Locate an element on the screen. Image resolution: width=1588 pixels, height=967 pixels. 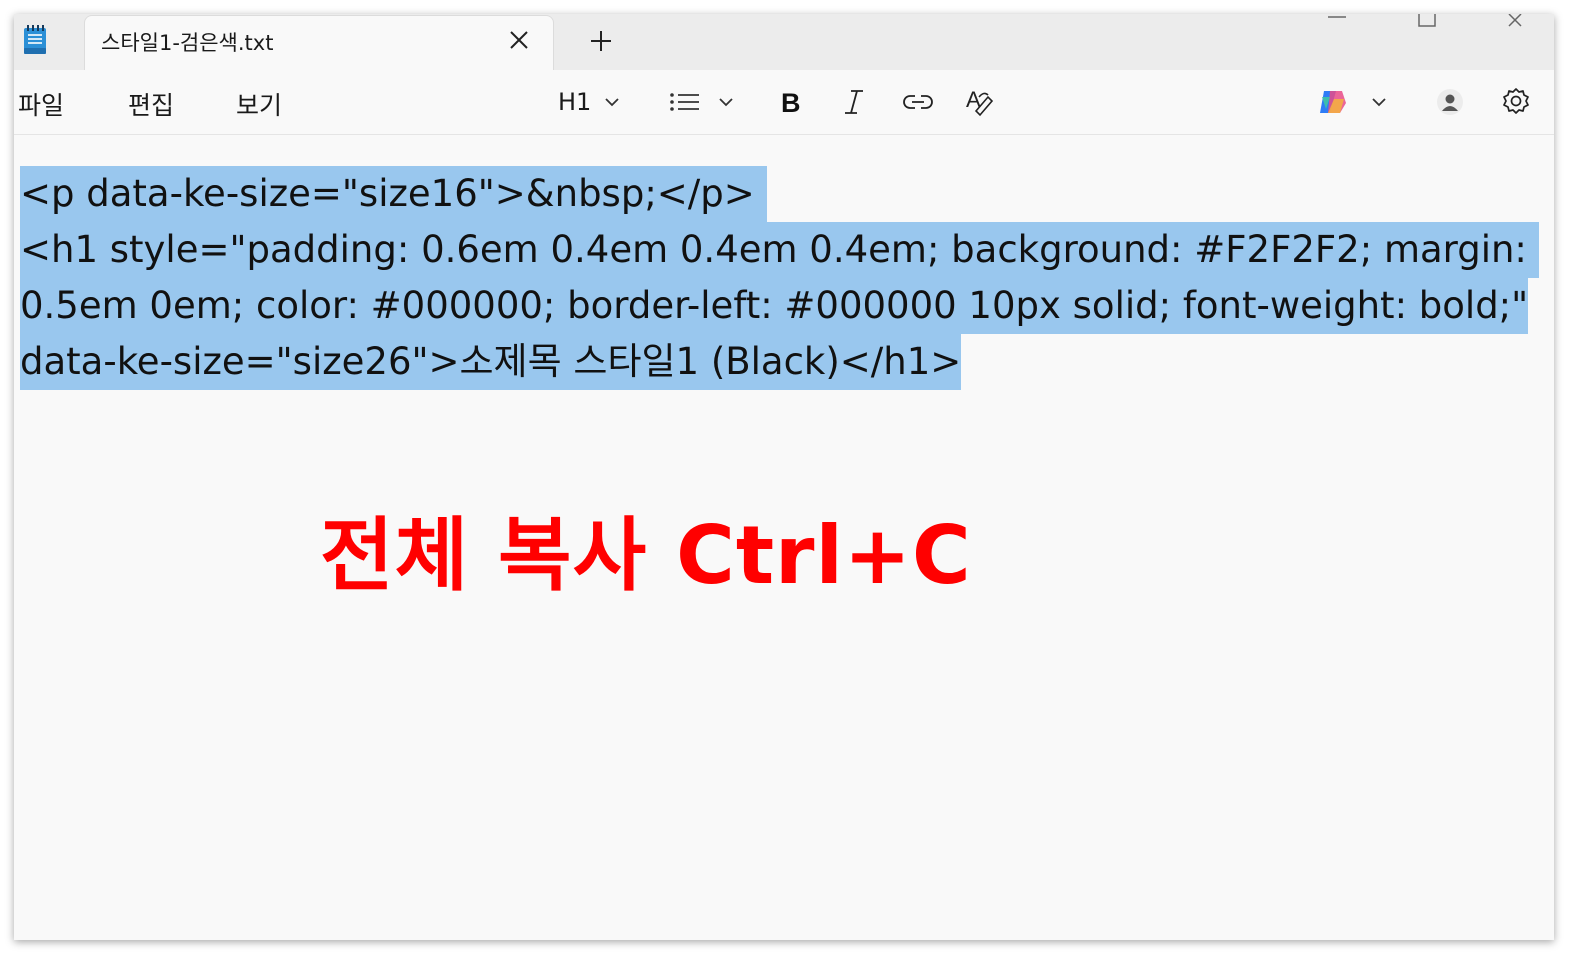
account-button is located at coordinates (1450, 102).